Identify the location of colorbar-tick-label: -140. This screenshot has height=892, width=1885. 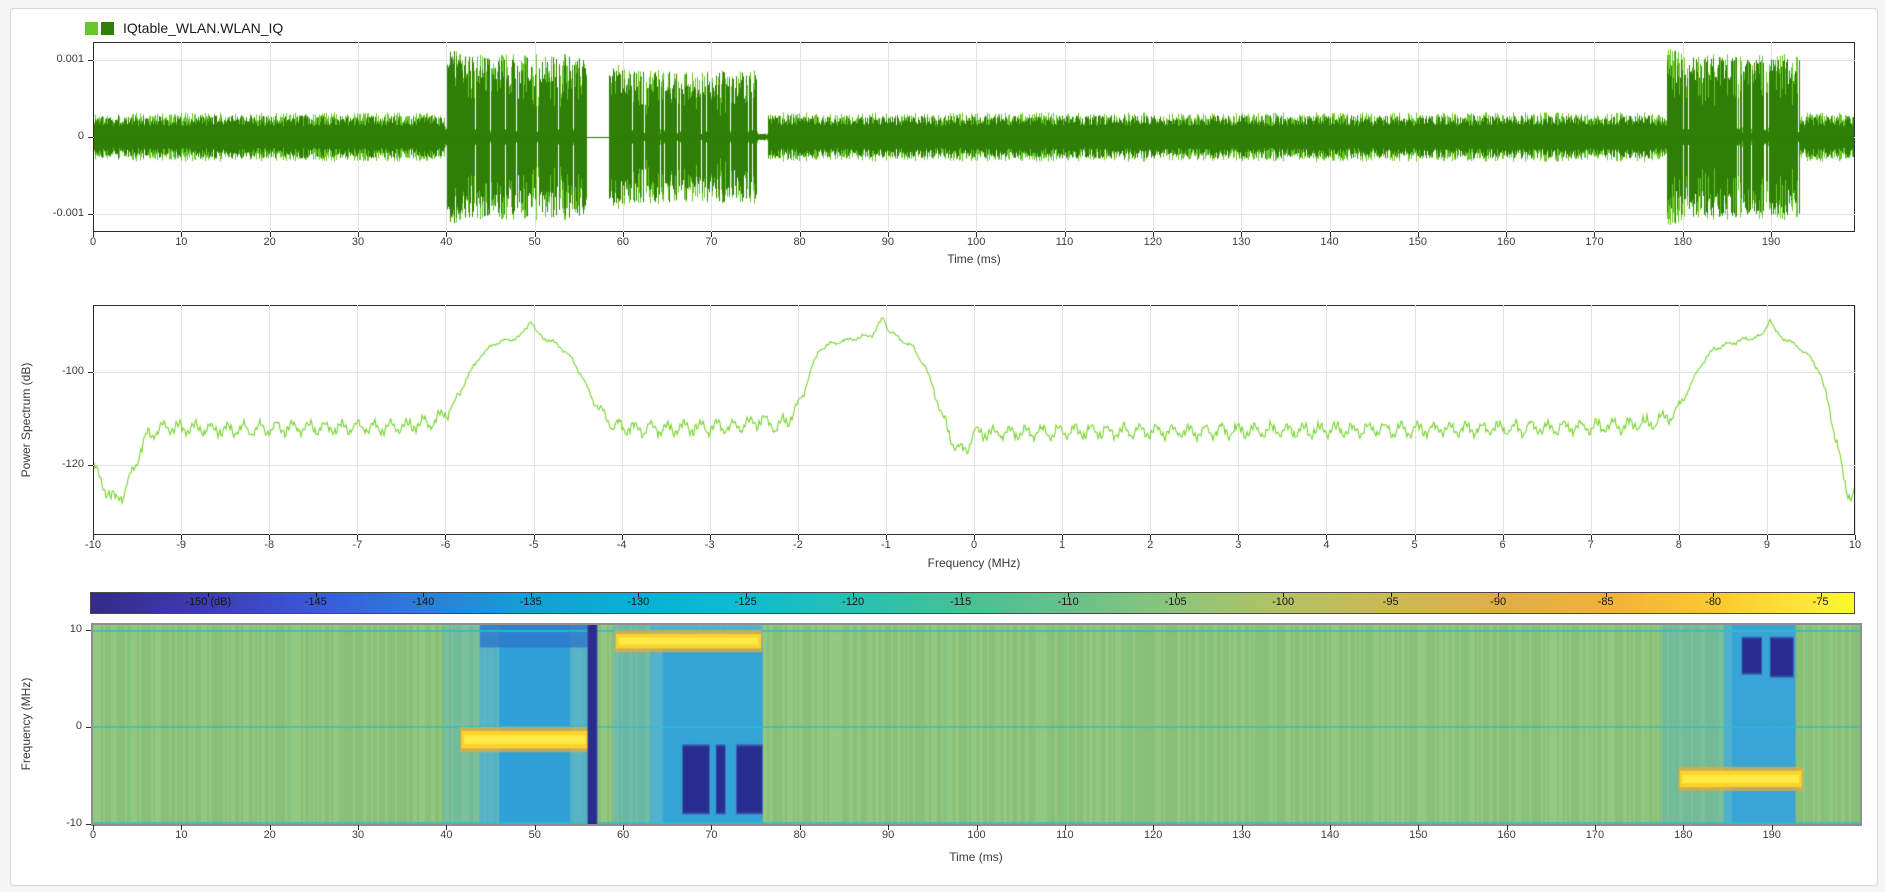
(423, 602).